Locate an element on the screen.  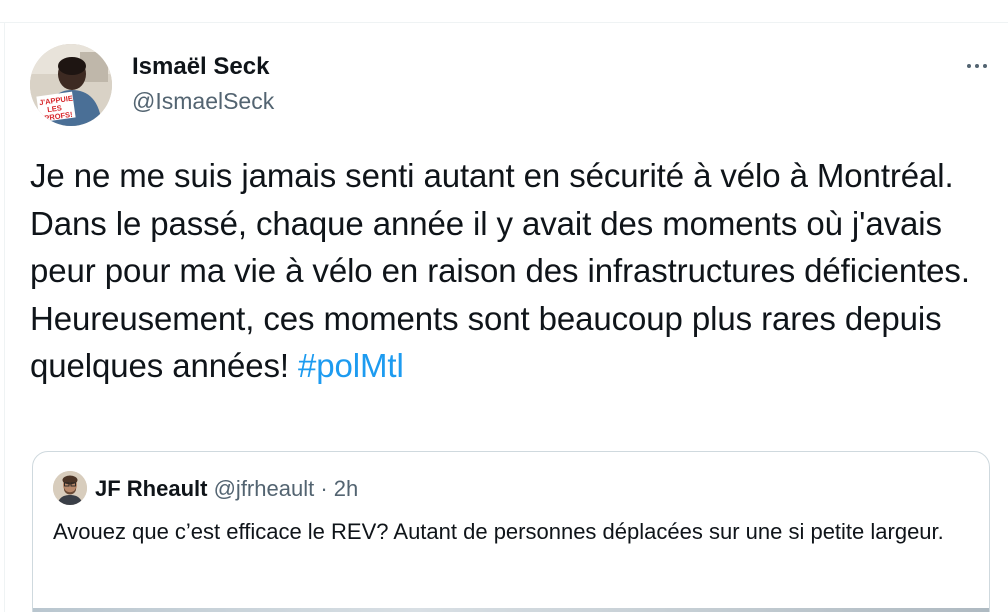
quote-author-name: JF Rheault is located at coordinates (151, 488).